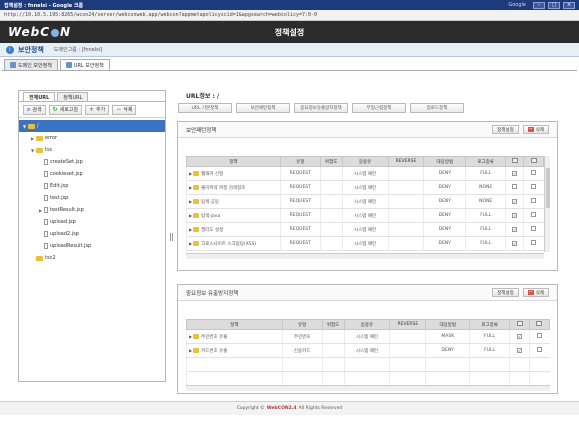 The image size is (579, 427). Describe the element at coordinates (92, 174) in the screenshot. I see `tree-node: cookieset.jsp` at that location.